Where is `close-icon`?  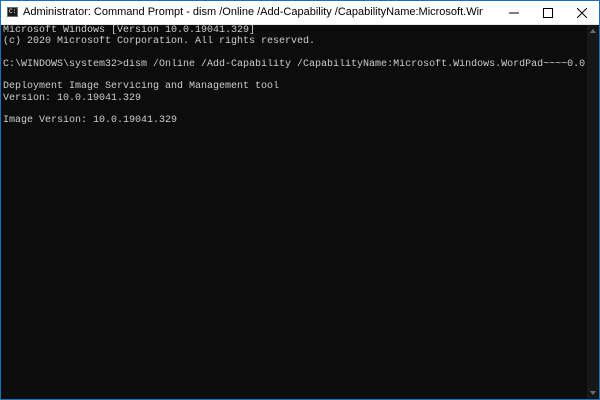 close-icon is located at coordinates (582, 13).